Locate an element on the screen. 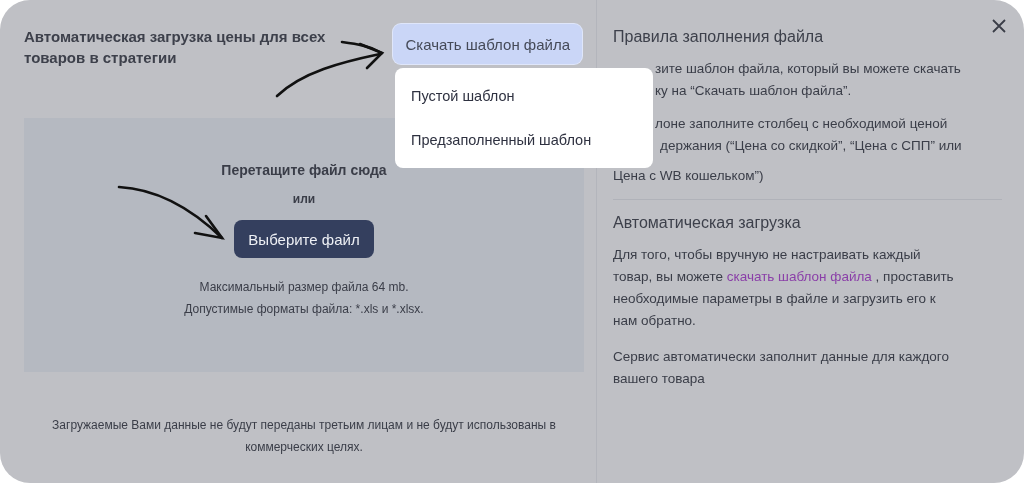 This screenshot has width=1024, height=483. download-template-link: скачать шаблон файла is located at coordinates (799, 276).